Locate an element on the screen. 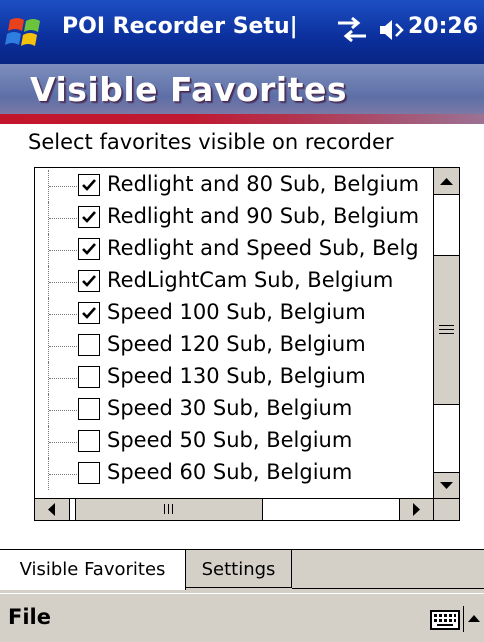 The width and height of the screenshot is (484, 642). file-menu: File is located at coordinates (29, 617).